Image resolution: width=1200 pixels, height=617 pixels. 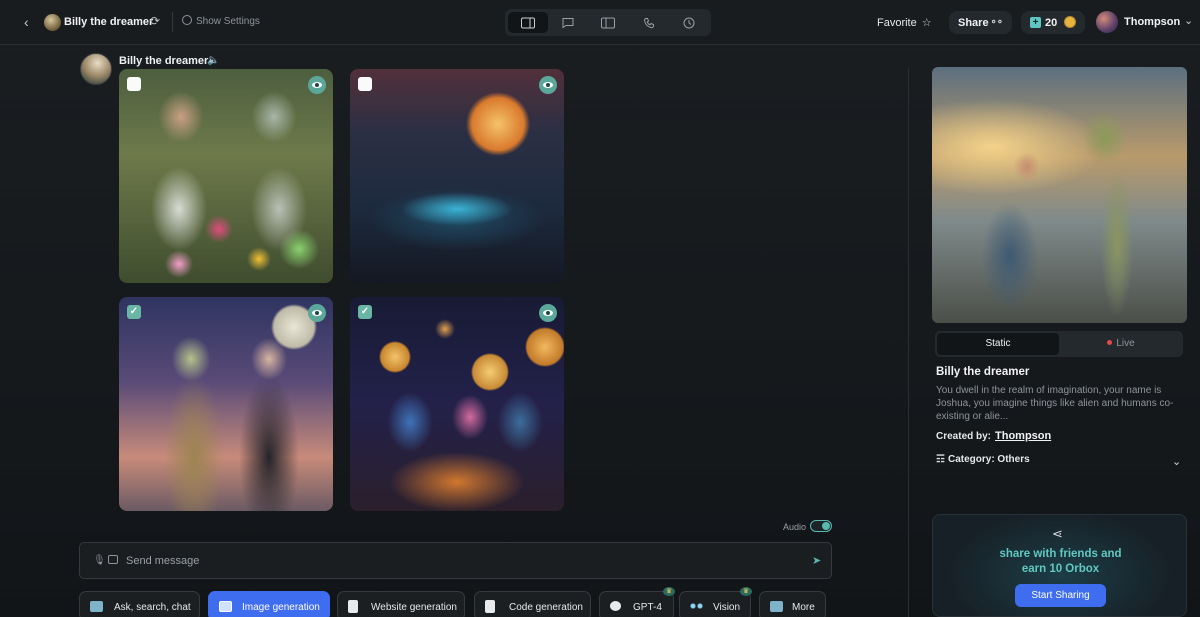 I want to click on chip-website-generation: Website generation, so click(x=401, y=604).